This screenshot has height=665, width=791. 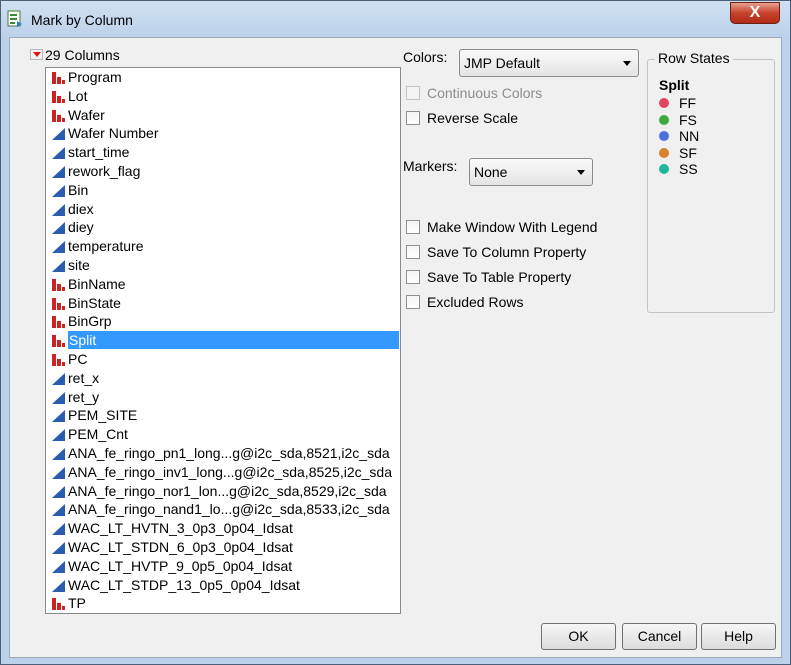 I want to click on save-column-property-label: Save To Column Property, so click(x=507, y=252).